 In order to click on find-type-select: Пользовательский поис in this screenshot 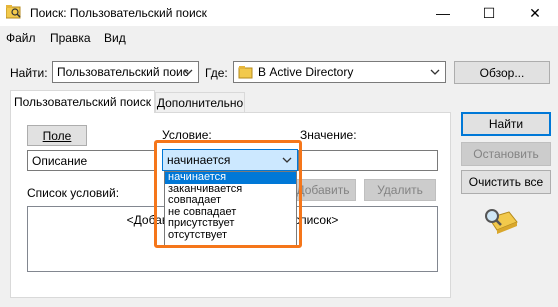, I will do `click(125, 72)`.